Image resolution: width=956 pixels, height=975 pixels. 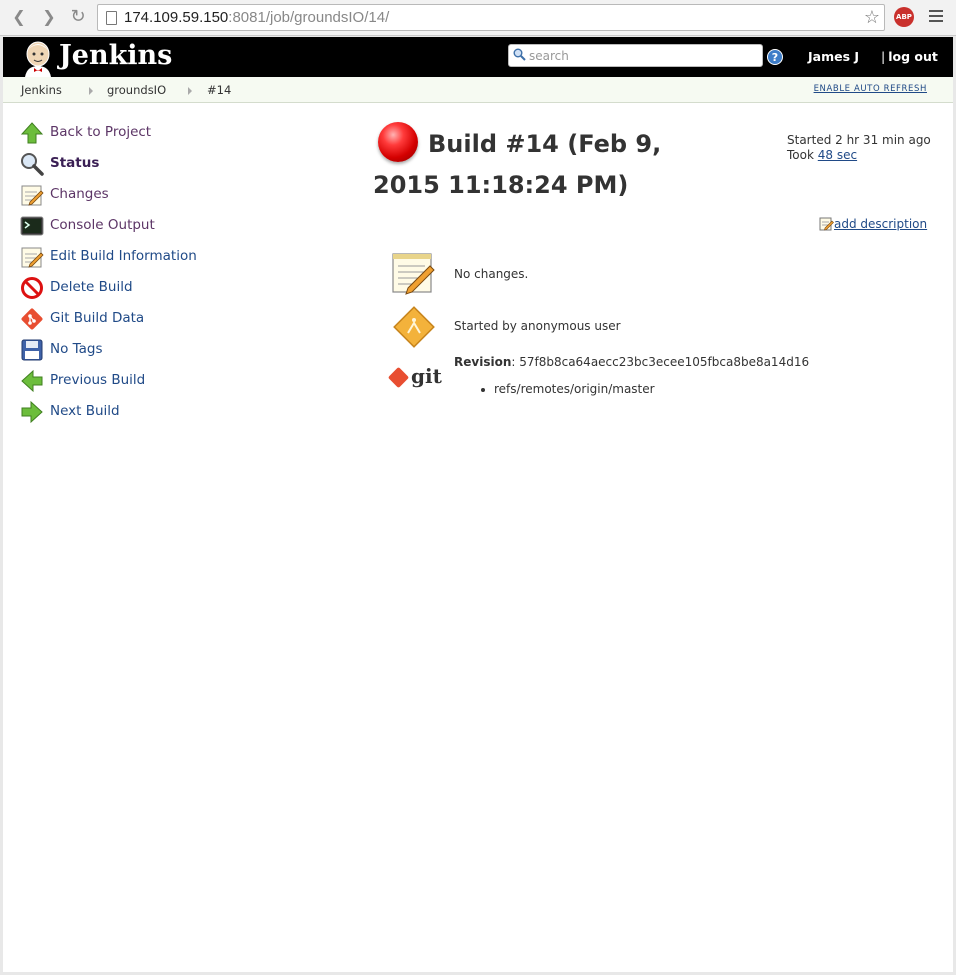 I want to click on right-arrow-icon, so click(x=32, y=412).